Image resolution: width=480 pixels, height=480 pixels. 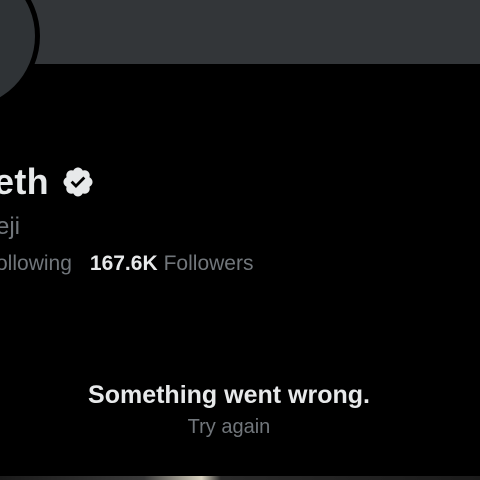 I want to click on error-message: Something went wrong., so click(x=229, y=395).